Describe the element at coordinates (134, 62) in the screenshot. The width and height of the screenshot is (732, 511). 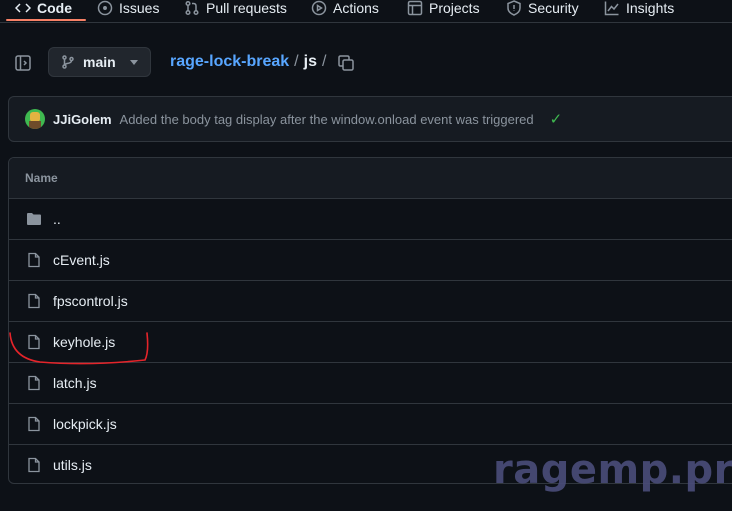
I see `chevron-down-icon` at that location.